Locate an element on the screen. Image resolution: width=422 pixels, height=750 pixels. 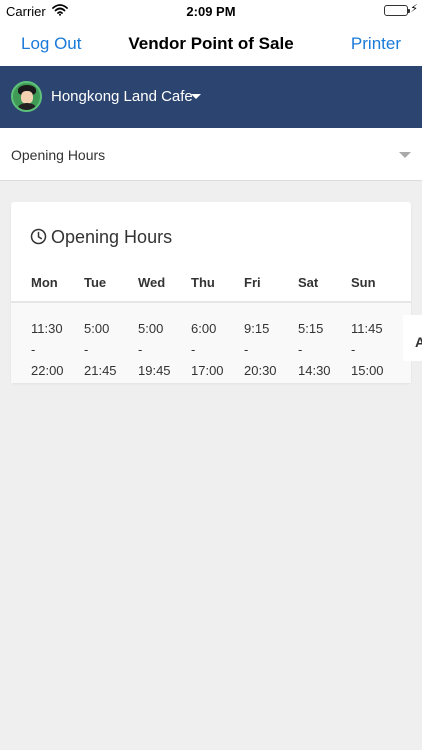
hours-cell: 5:00-21:45 is located at coordinates (100, 349).